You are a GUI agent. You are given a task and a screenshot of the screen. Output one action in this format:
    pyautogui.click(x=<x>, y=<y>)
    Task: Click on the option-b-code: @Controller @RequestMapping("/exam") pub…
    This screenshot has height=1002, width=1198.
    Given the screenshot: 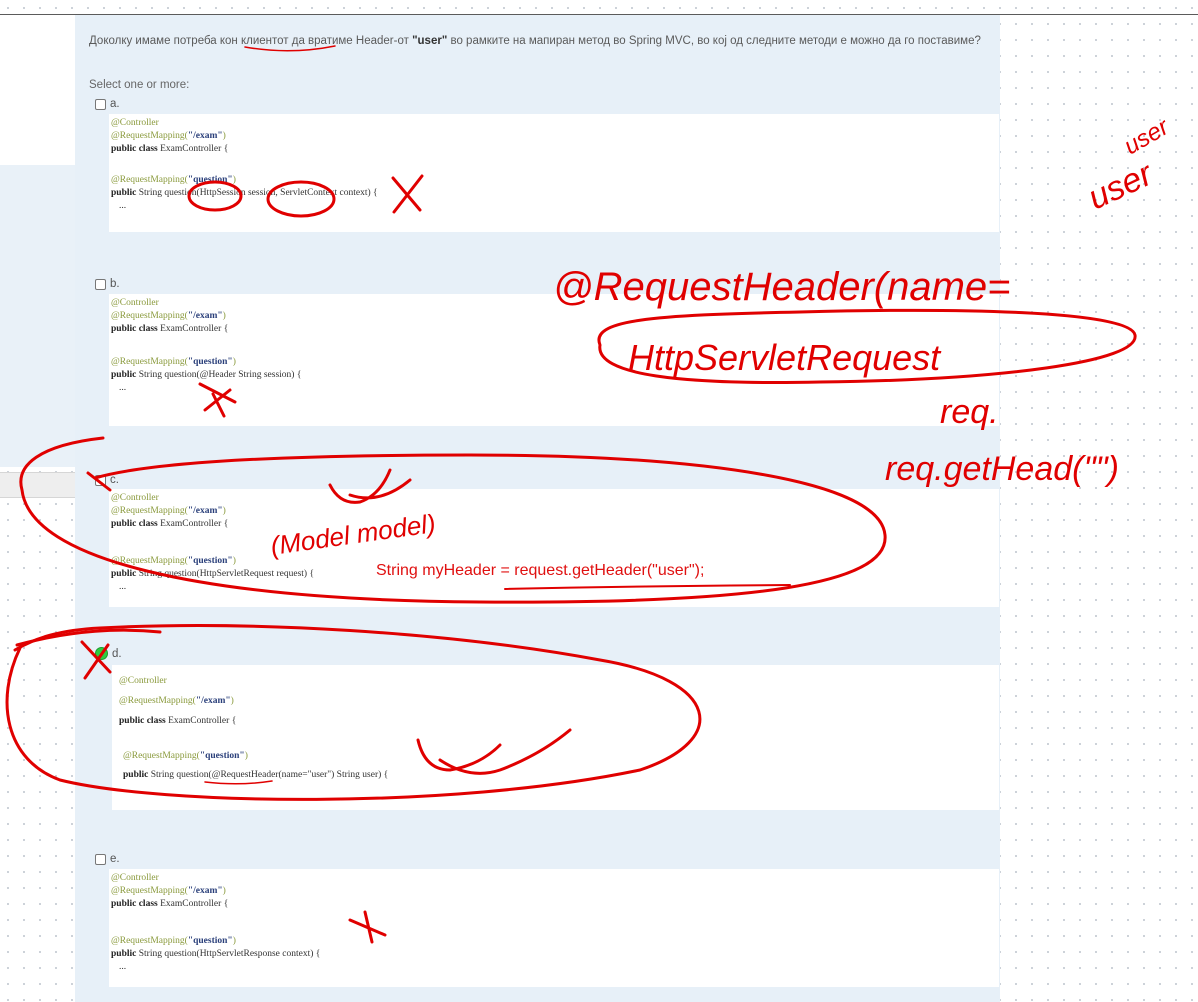 What is the action you would take?
    pyautogui.click(x=554, y=360)
    